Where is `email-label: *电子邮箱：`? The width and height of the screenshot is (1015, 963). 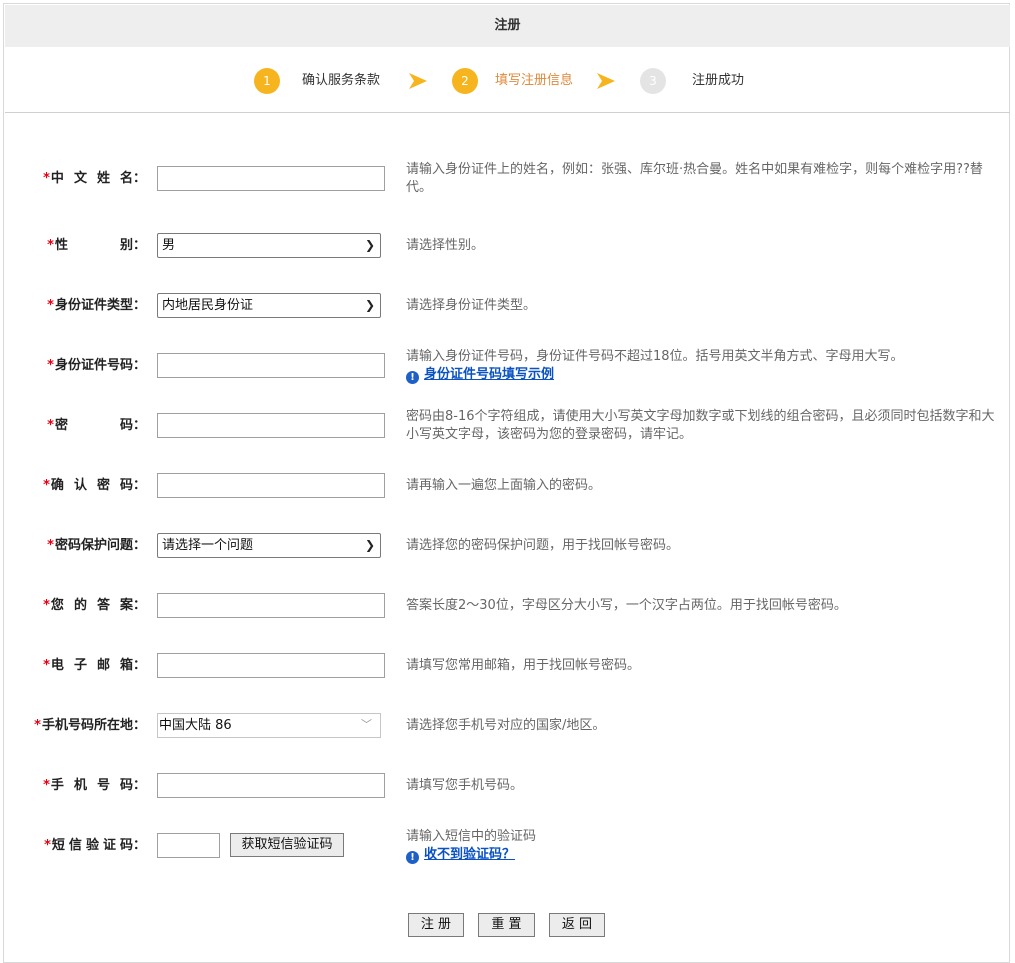 email-label: *电子邮箱： is located at coordinates (94, 665).